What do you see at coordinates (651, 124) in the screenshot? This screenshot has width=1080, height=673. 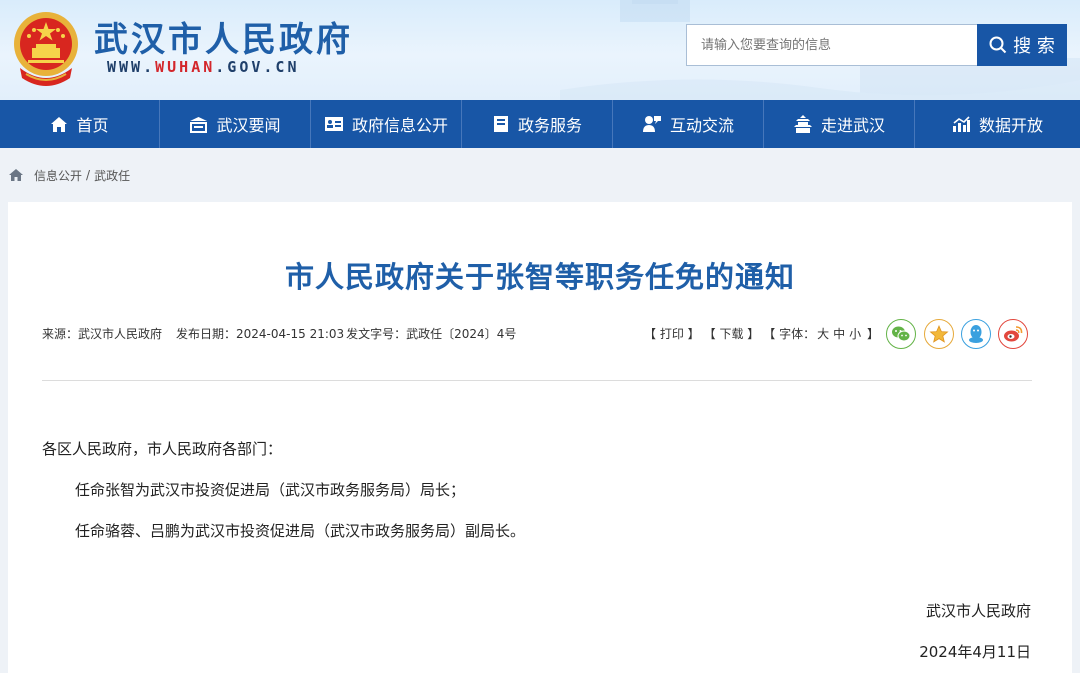 I see `chat-icon` at bounding box center [651, 124].